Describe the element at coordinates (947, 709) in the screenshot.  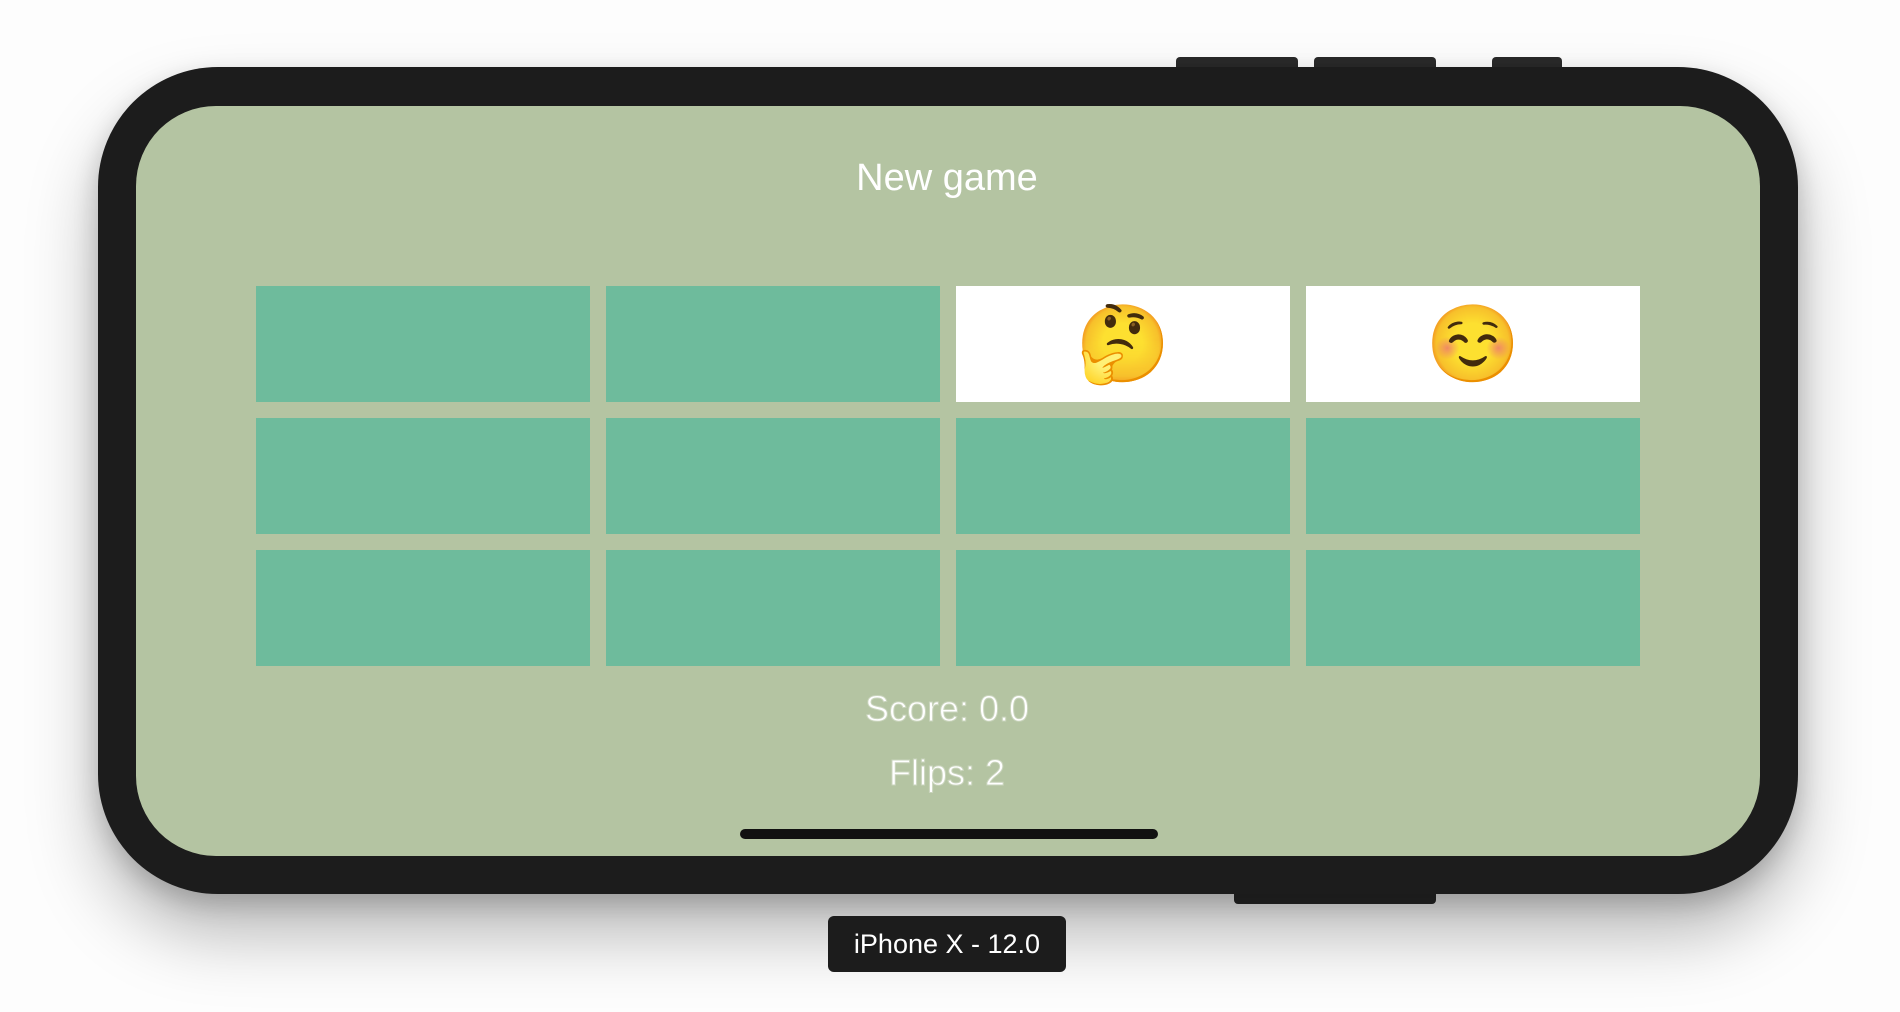
I see `score-label: Score: 0.0` at that location.